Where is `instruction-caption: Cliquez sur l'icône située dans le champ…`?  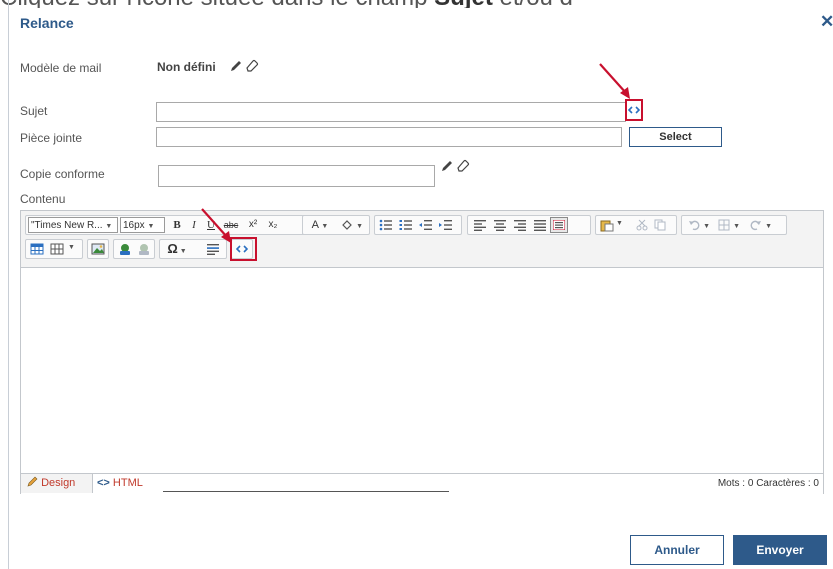 instruction-caption: Cliquez sur l'icône située dans le champ… is located at coordinates (416, 4).